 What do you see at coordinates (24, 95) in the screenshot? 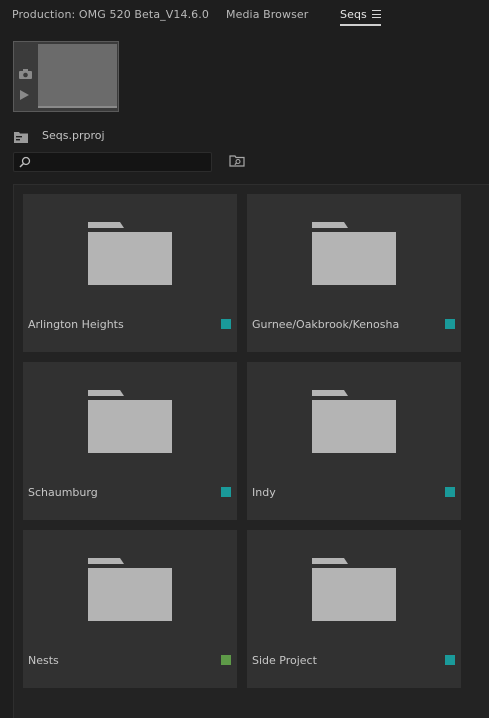
I see `play-icon` at bounding box center [24, 95].